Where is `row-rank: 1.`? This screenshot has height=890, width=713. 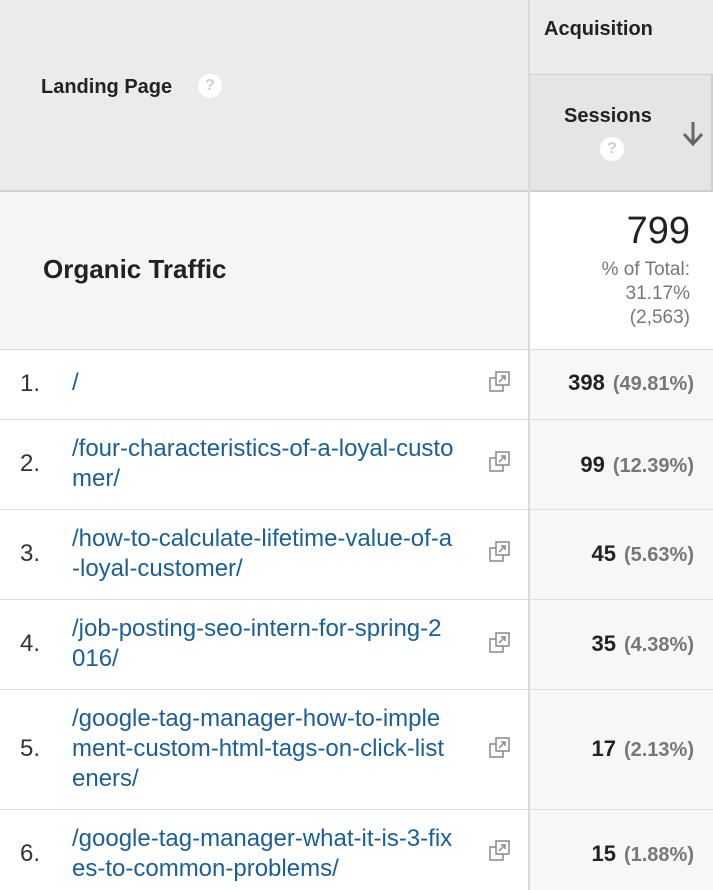
row-rank: 1. is located at coordinates (30, 383).